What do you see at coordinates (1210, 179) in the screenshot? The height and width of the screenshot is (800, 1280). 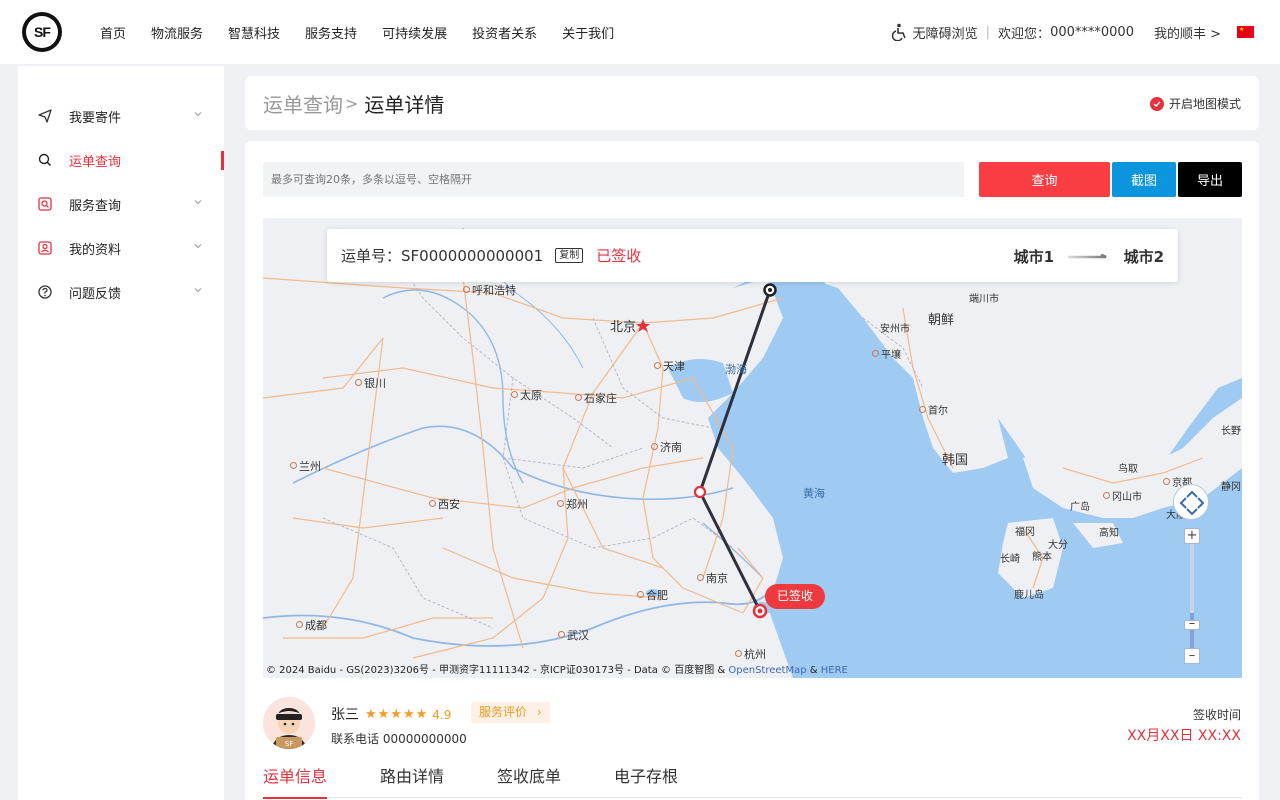 I see `export-button: 导出` at bounding box center [1210, 179].